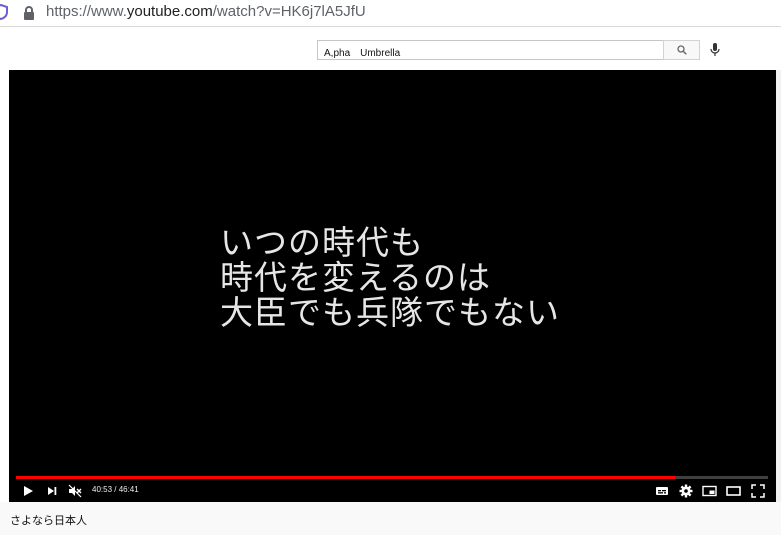  Describe the element at coordinates (758, 492) in the screenshot. I see `fullscreen-icon` at that location.